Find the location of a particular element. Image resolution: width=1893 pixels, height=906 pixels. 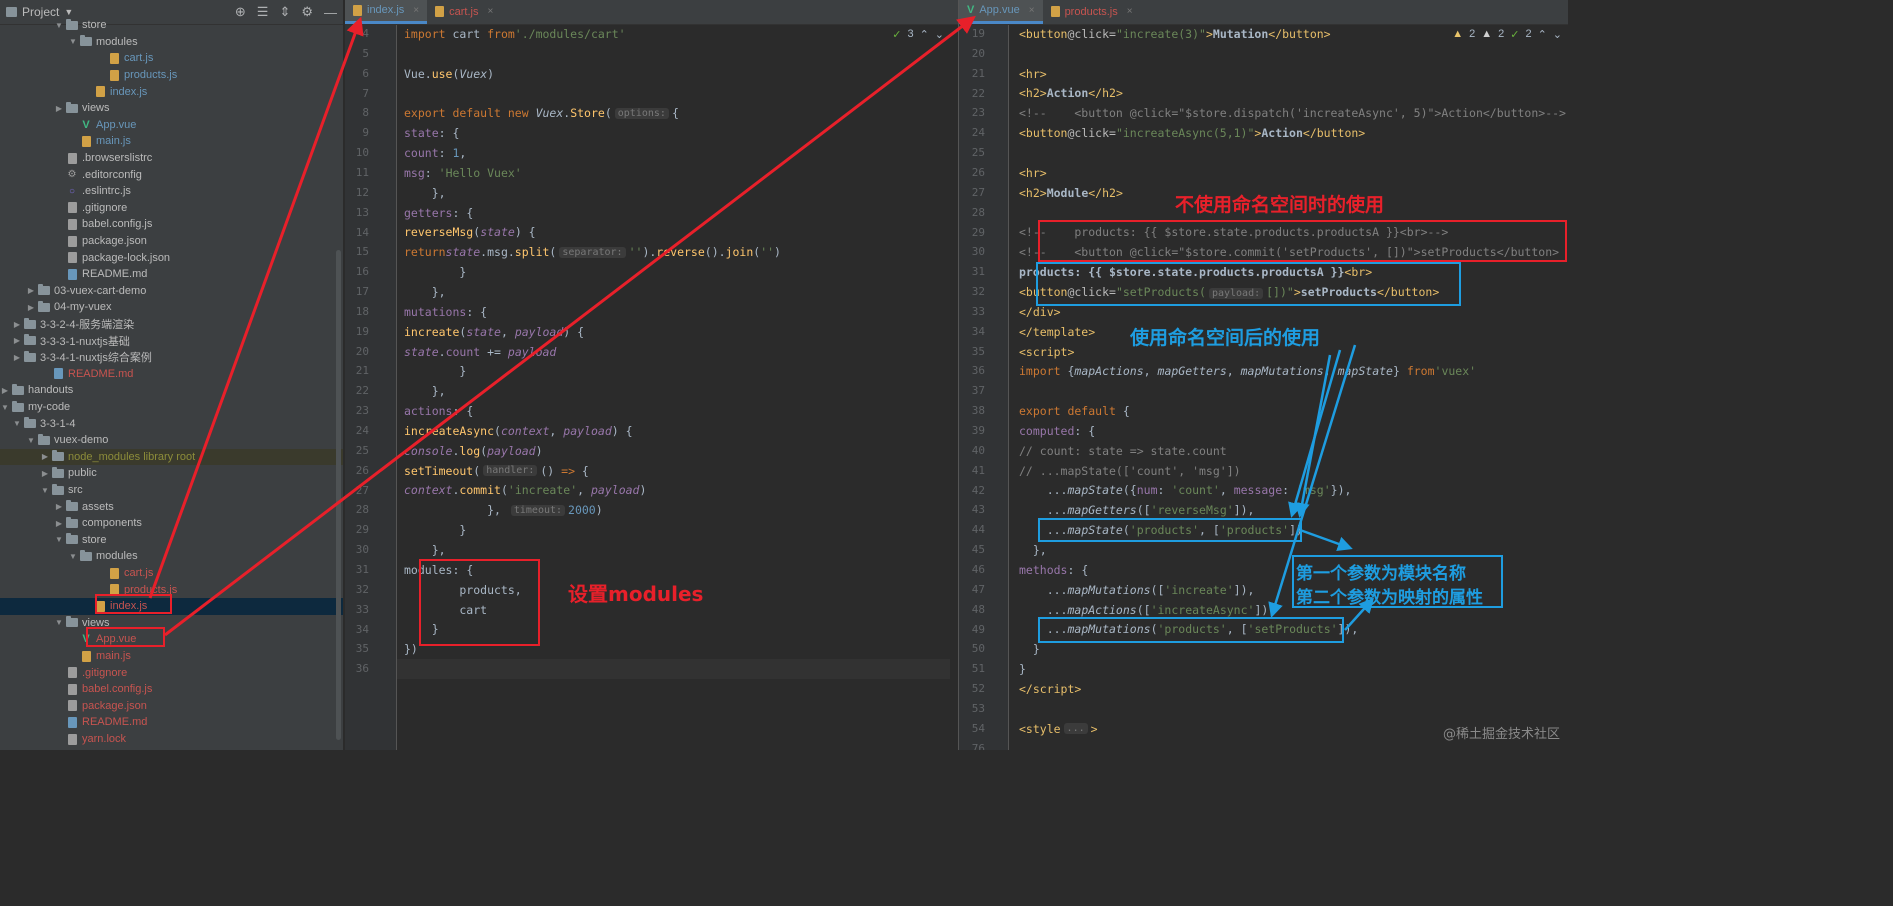

code-line: state. count += payload is located at coordinates (480, 352).